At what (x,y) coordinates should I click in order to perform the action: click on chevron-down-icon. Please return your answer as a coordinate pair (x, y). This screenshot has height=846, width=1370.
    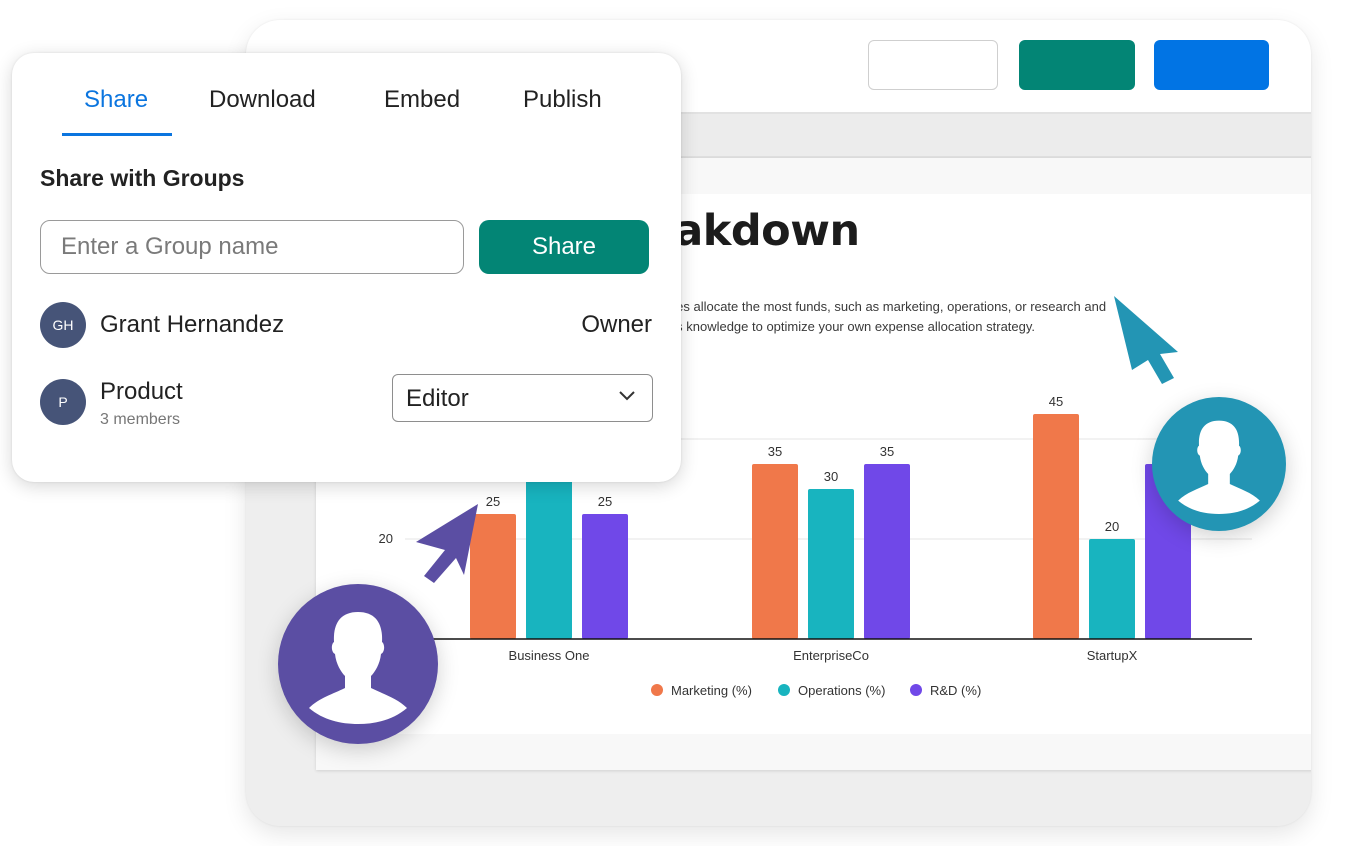
    Looking at the image, I should click on (627, 396).